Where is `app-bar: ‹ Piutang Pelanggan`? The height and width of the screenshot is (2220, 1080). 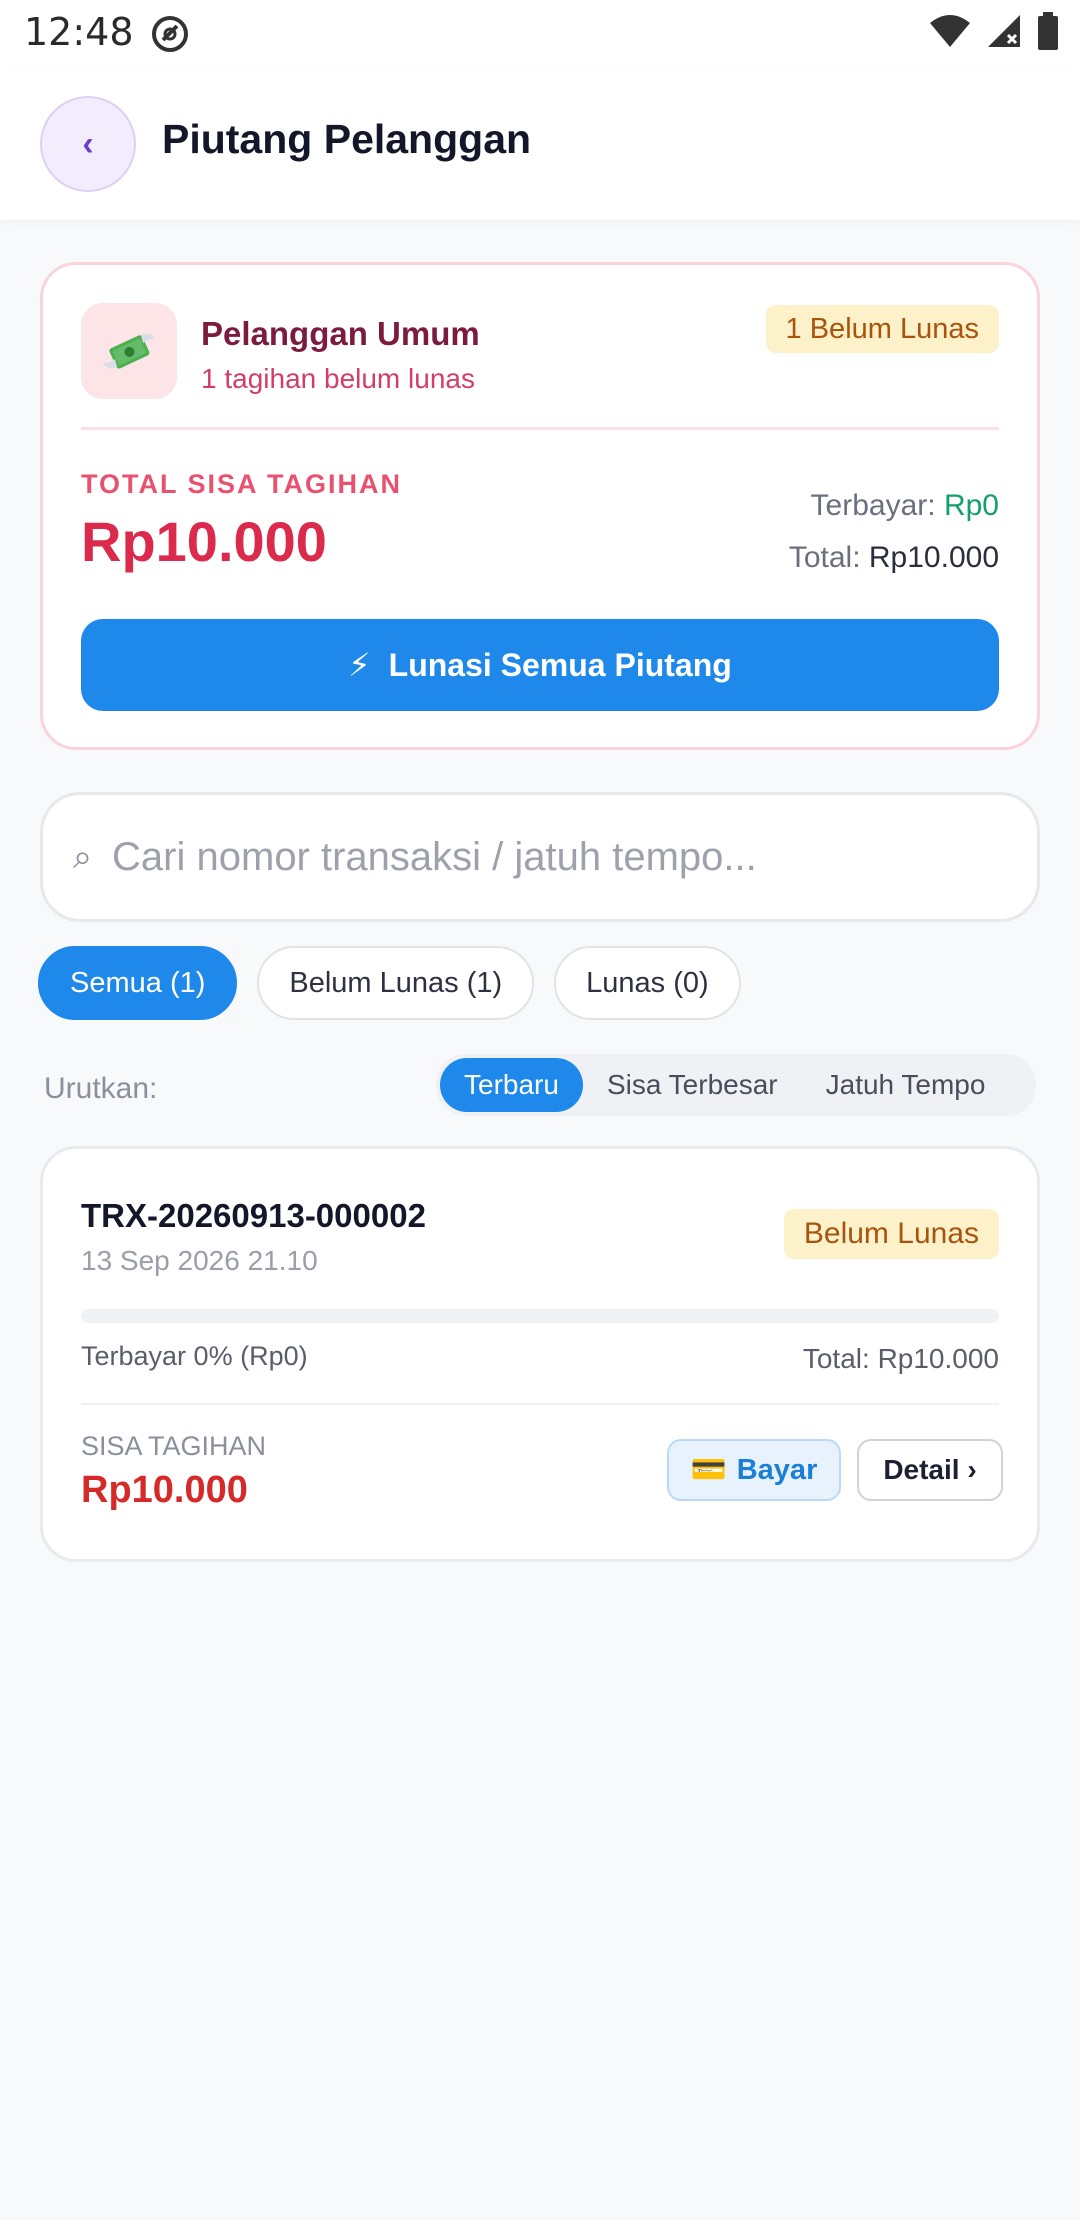
app-bar: ‹ Piutang Pelanggan is located at coordinates (540, 143).